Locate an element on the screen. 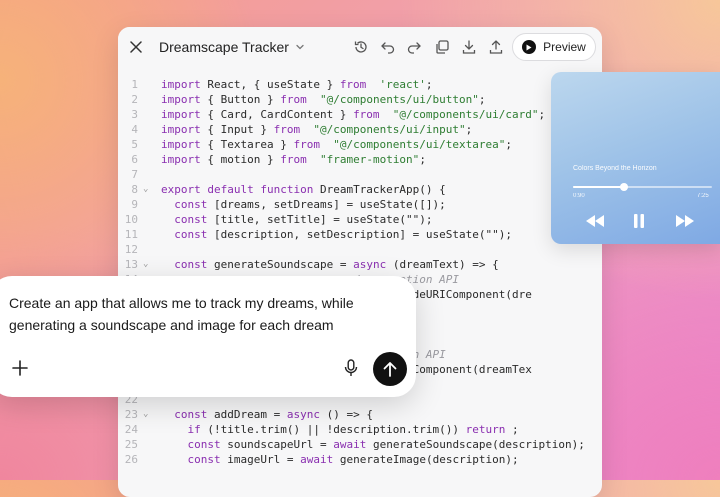 The image size is (720, 497). fast-forward-button is located at coordinates (685, 221).